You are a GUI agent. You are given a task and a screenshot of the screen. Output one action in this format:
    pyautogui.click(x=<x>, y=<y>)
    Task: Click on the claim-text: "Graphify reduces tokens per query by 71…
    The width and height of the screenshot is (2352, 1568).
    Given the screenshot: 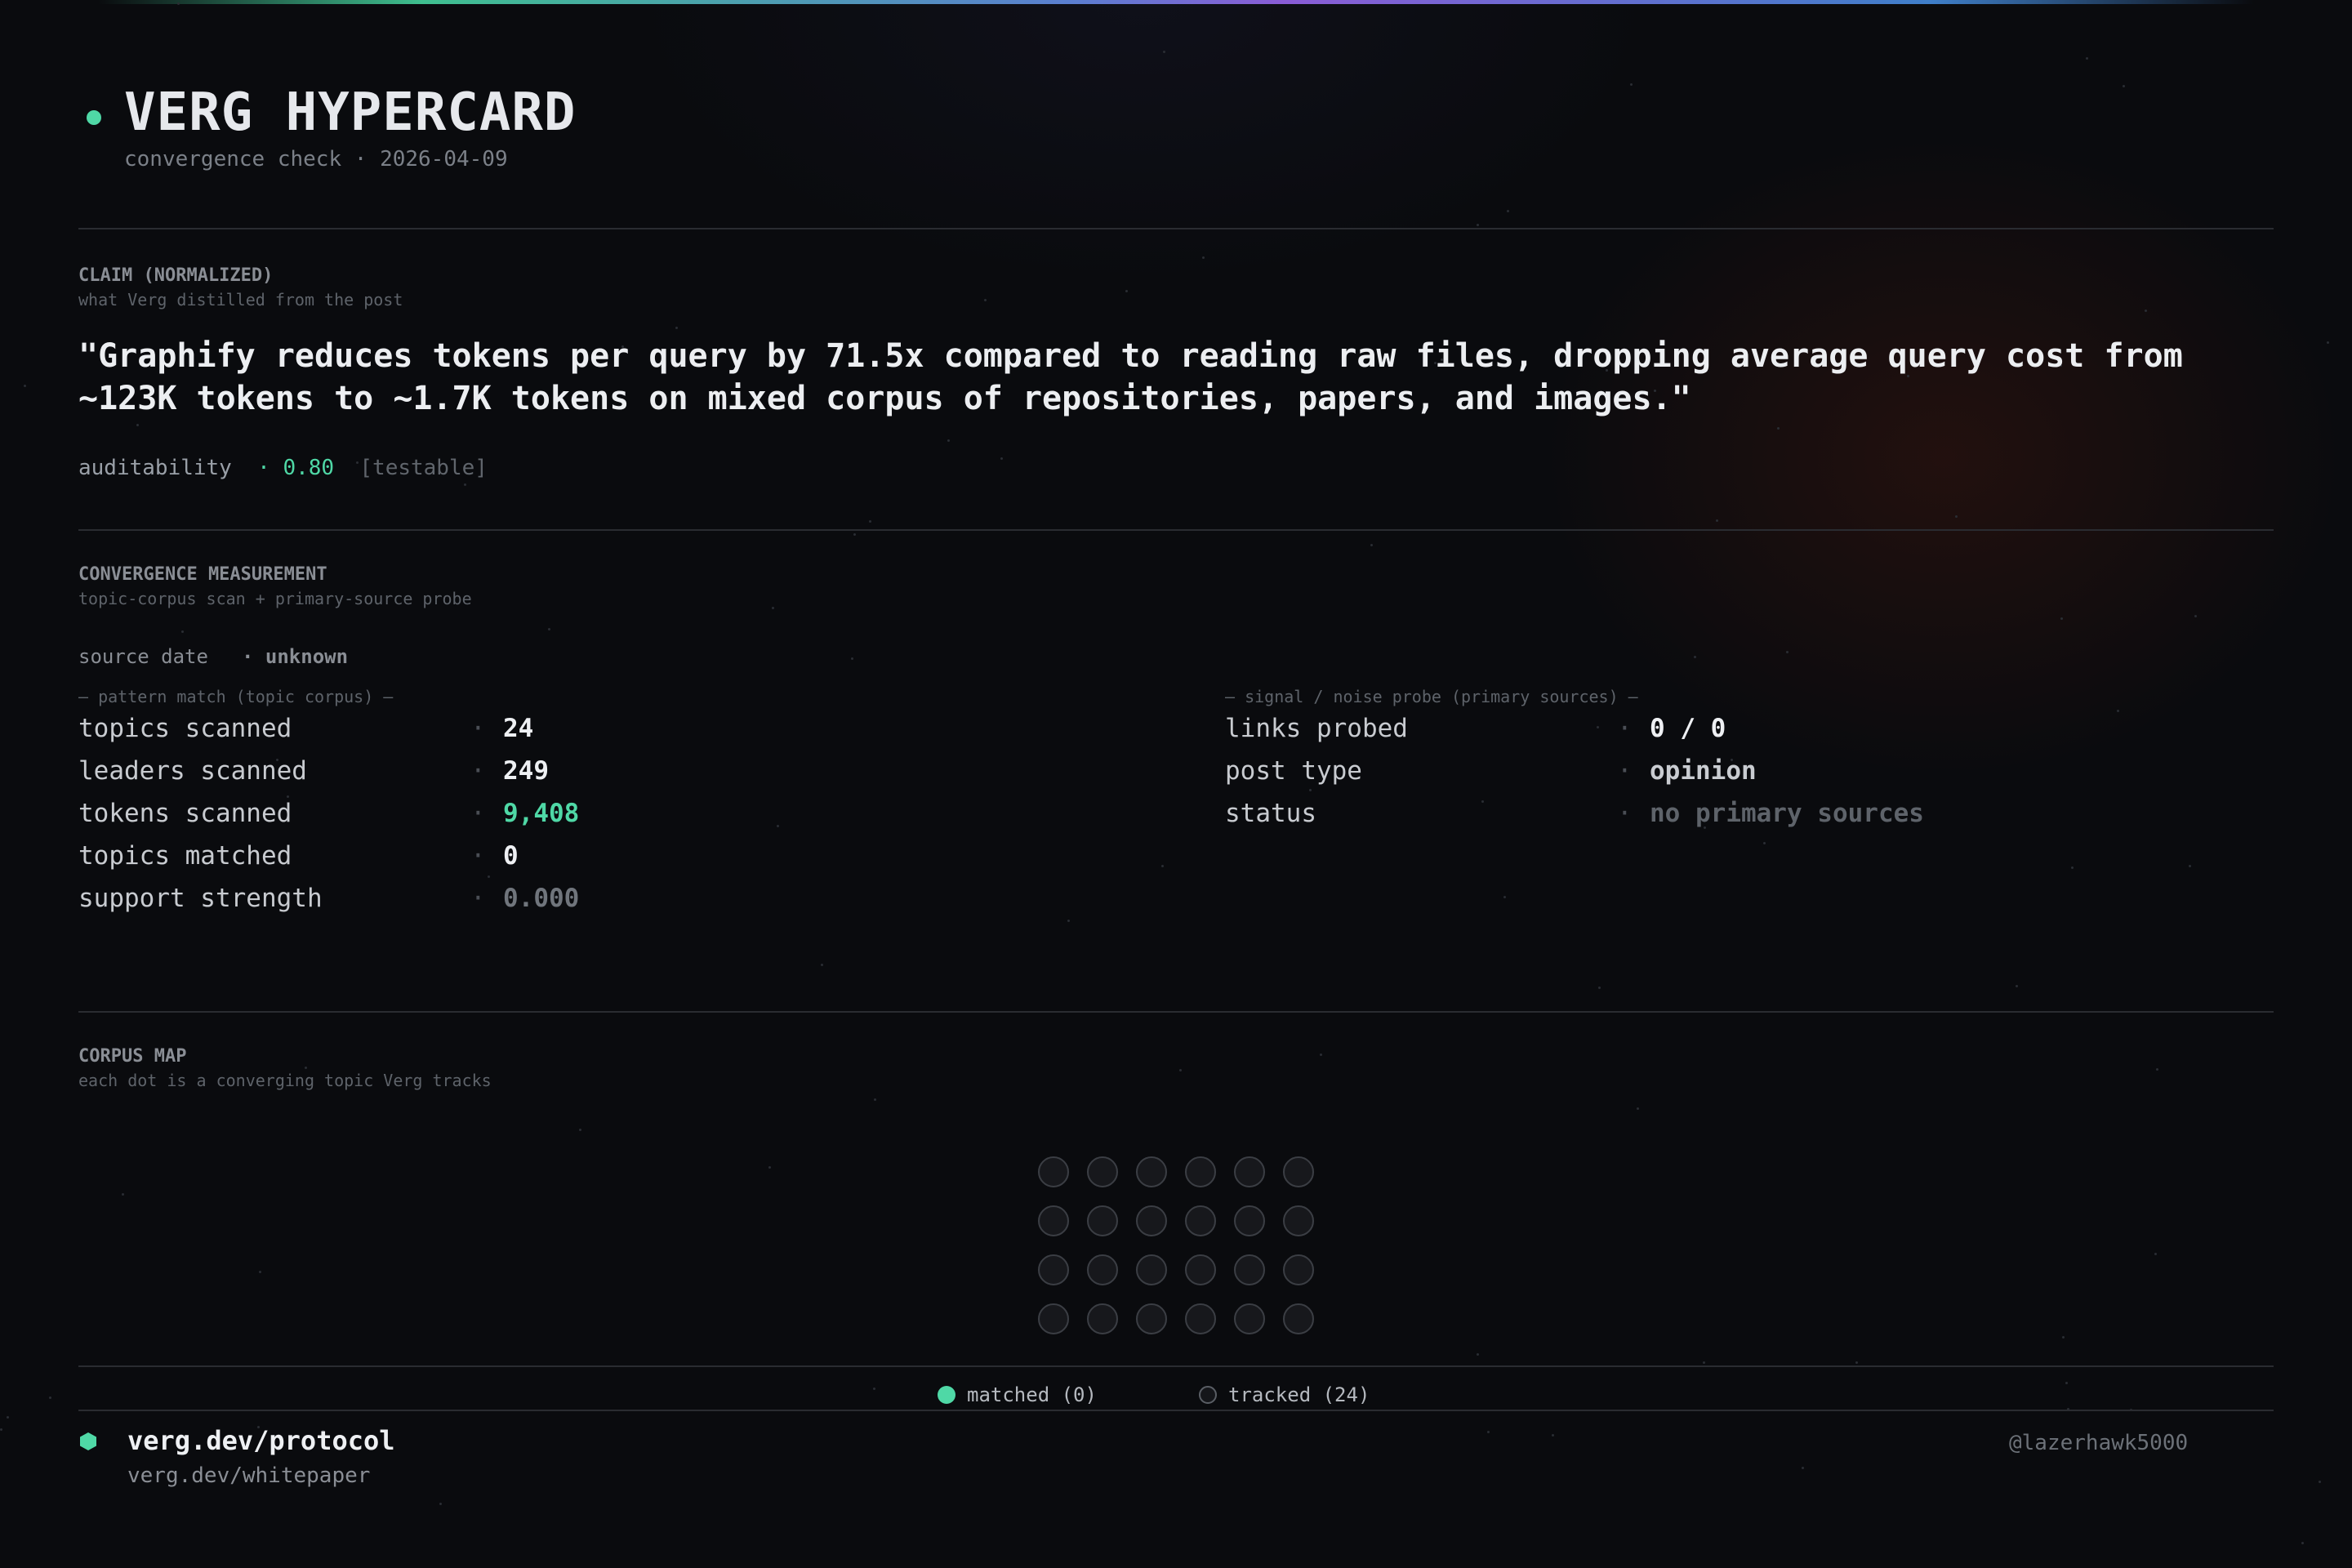 What is the action you would take?
    pyautogui.click(x=1130, y=377)
    